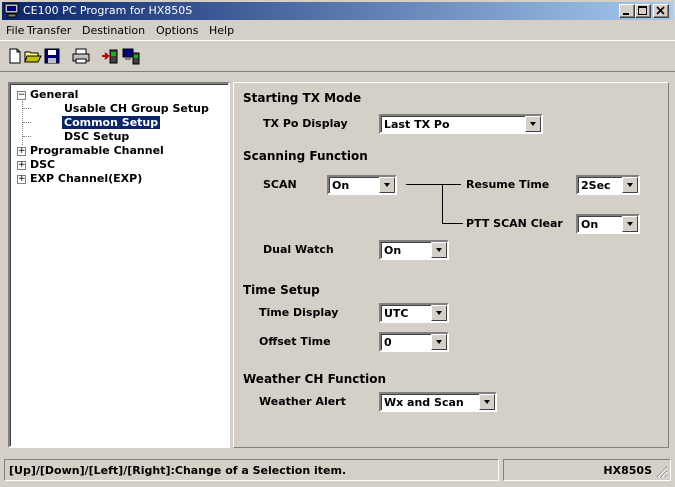 This screenshot has width=675, height=487. I want to click on menu-transfer: Transfer, so click(49, 30).